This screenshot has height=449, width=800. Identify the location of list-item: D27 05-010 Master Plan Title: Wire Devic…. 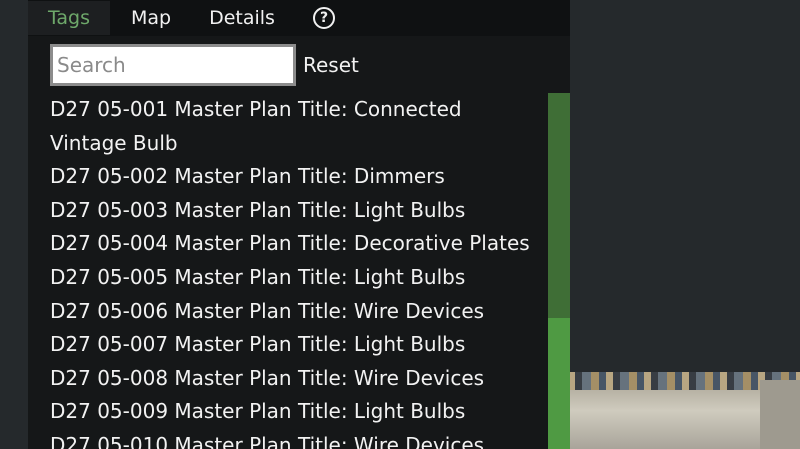
(295, 439).